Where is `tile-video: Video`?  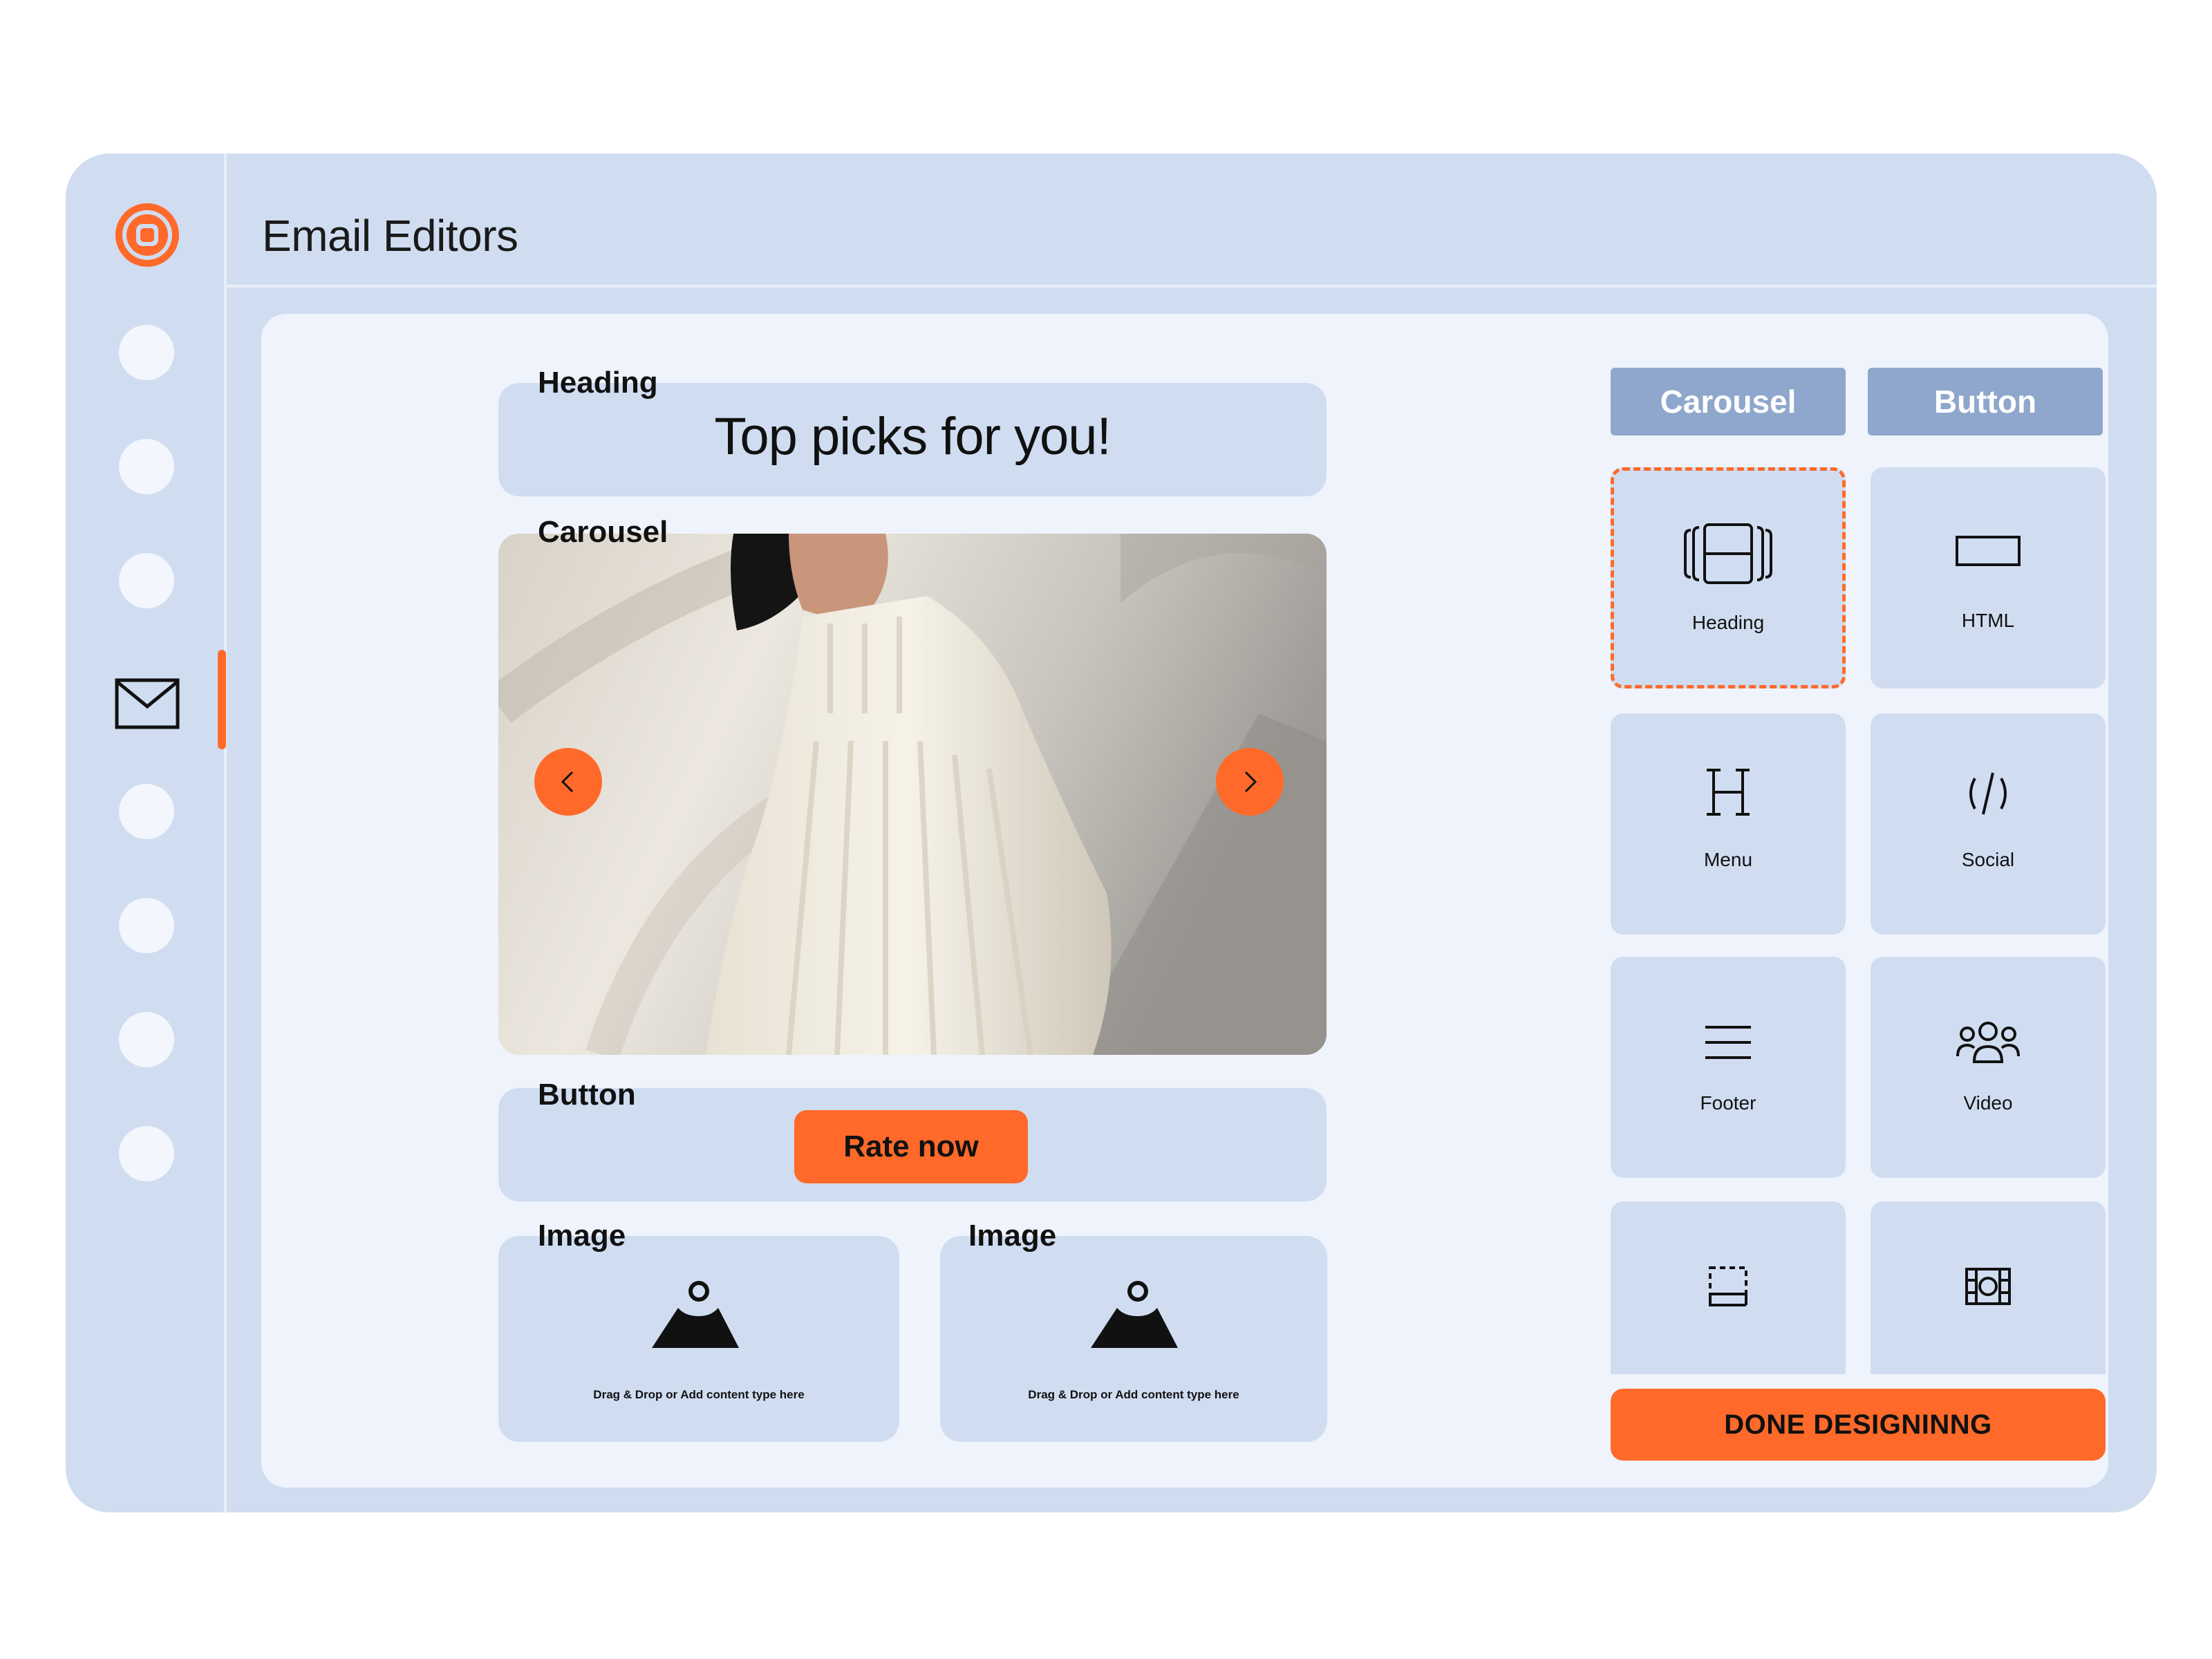
tile-video: Video is located at coordinates (1989, 1067).